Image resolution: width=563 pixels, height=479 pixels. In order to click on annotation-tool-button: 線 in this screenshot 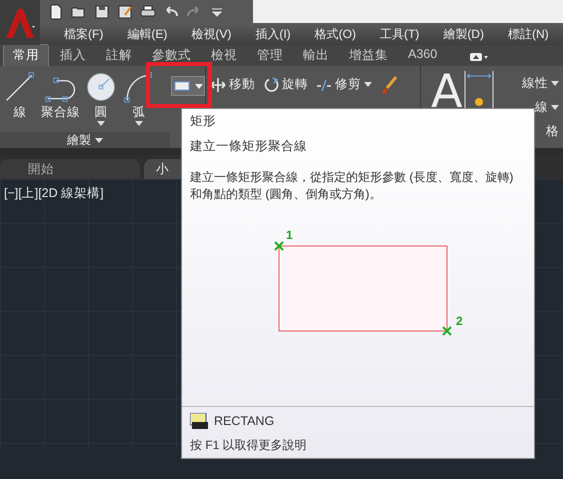, I will do `click(547, 107)`.